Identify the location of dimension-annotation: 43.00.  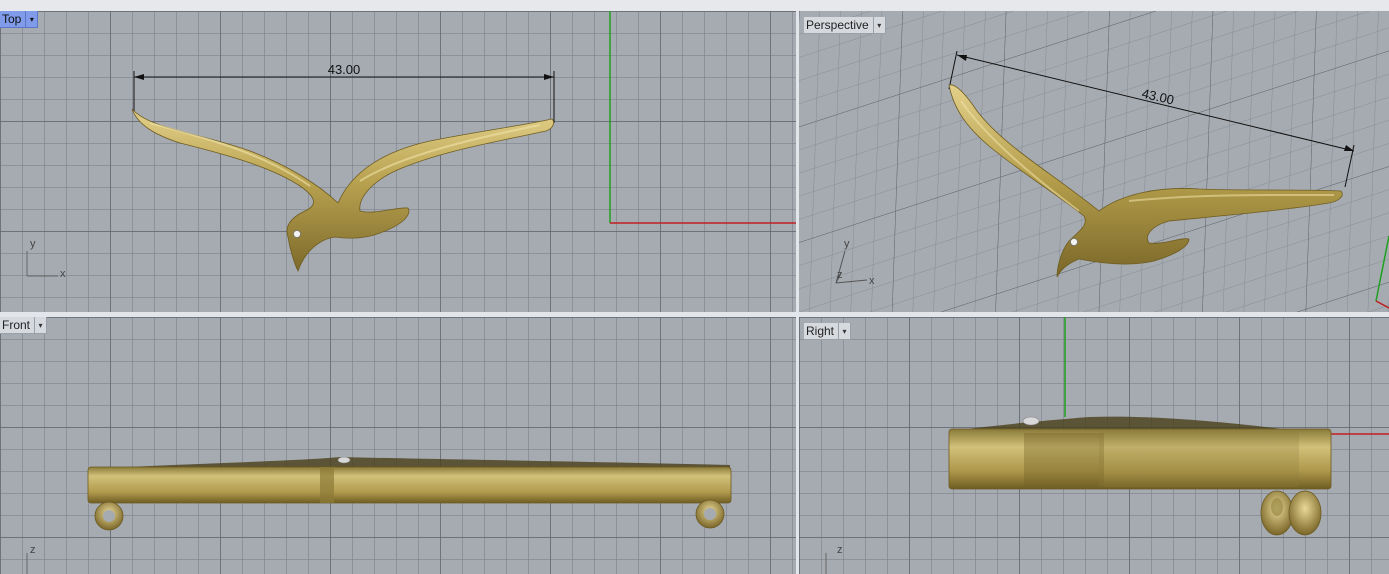
(344, 92).